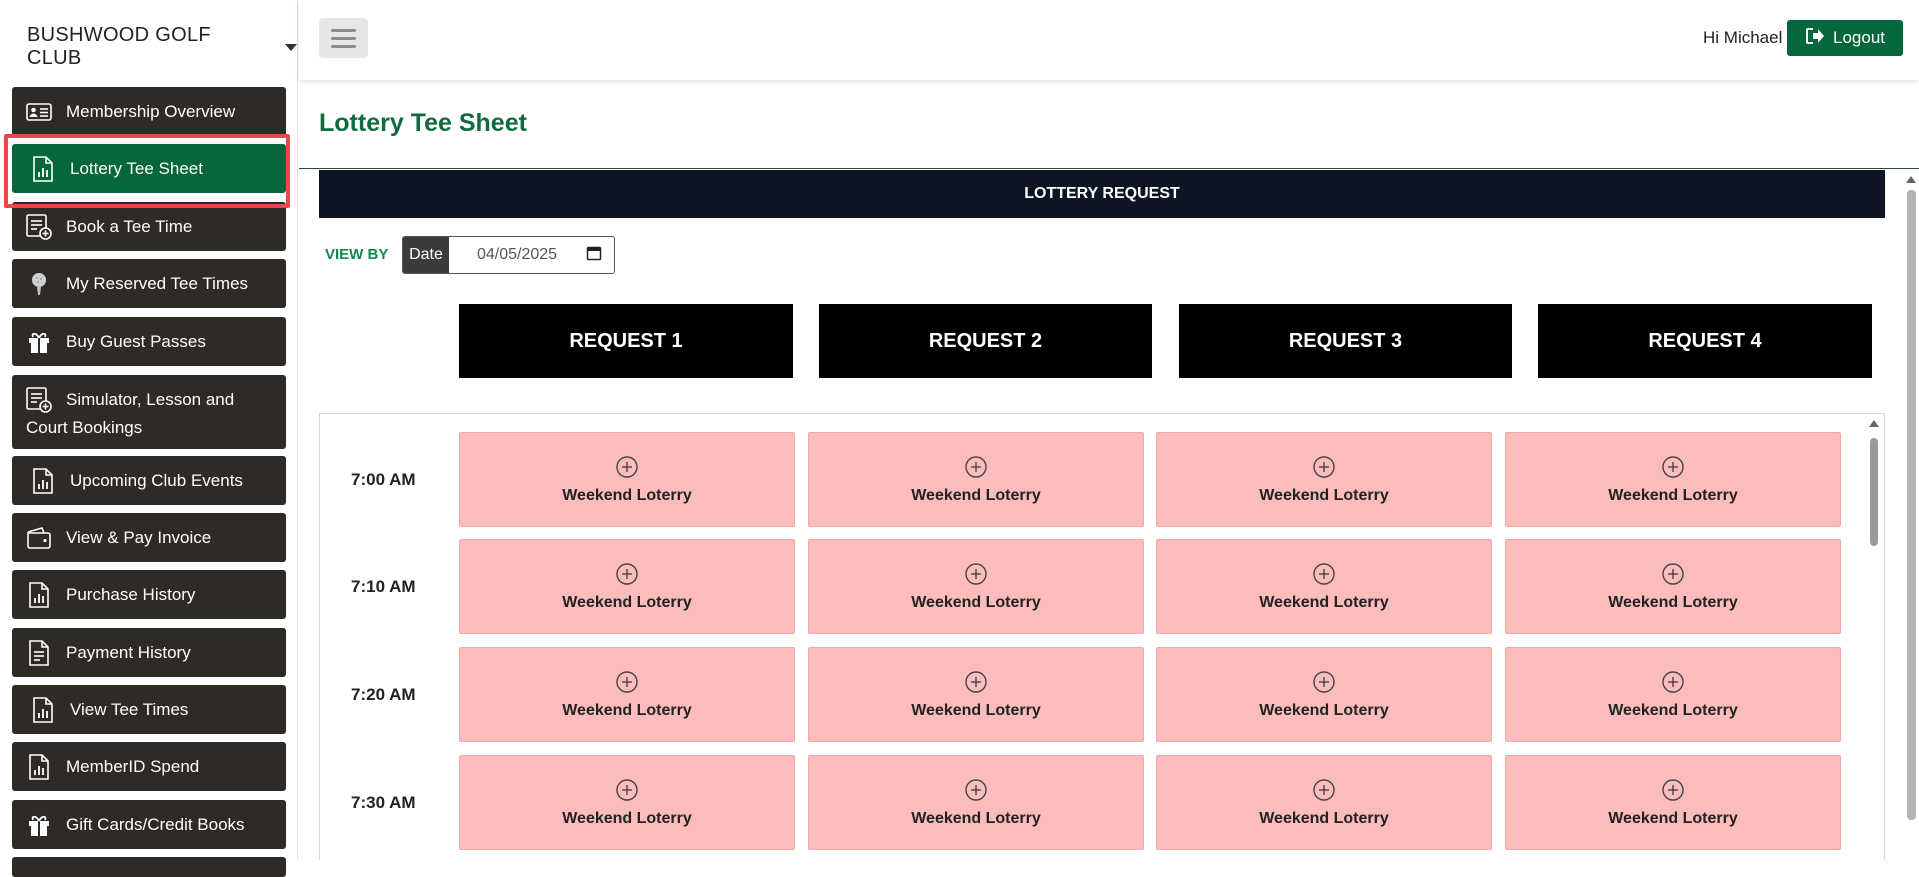 The image size is (1919, 877). Describe the element at coordinates (357, 254) in the screenshot. I see `view-by-label: VIEW BY` at that location.